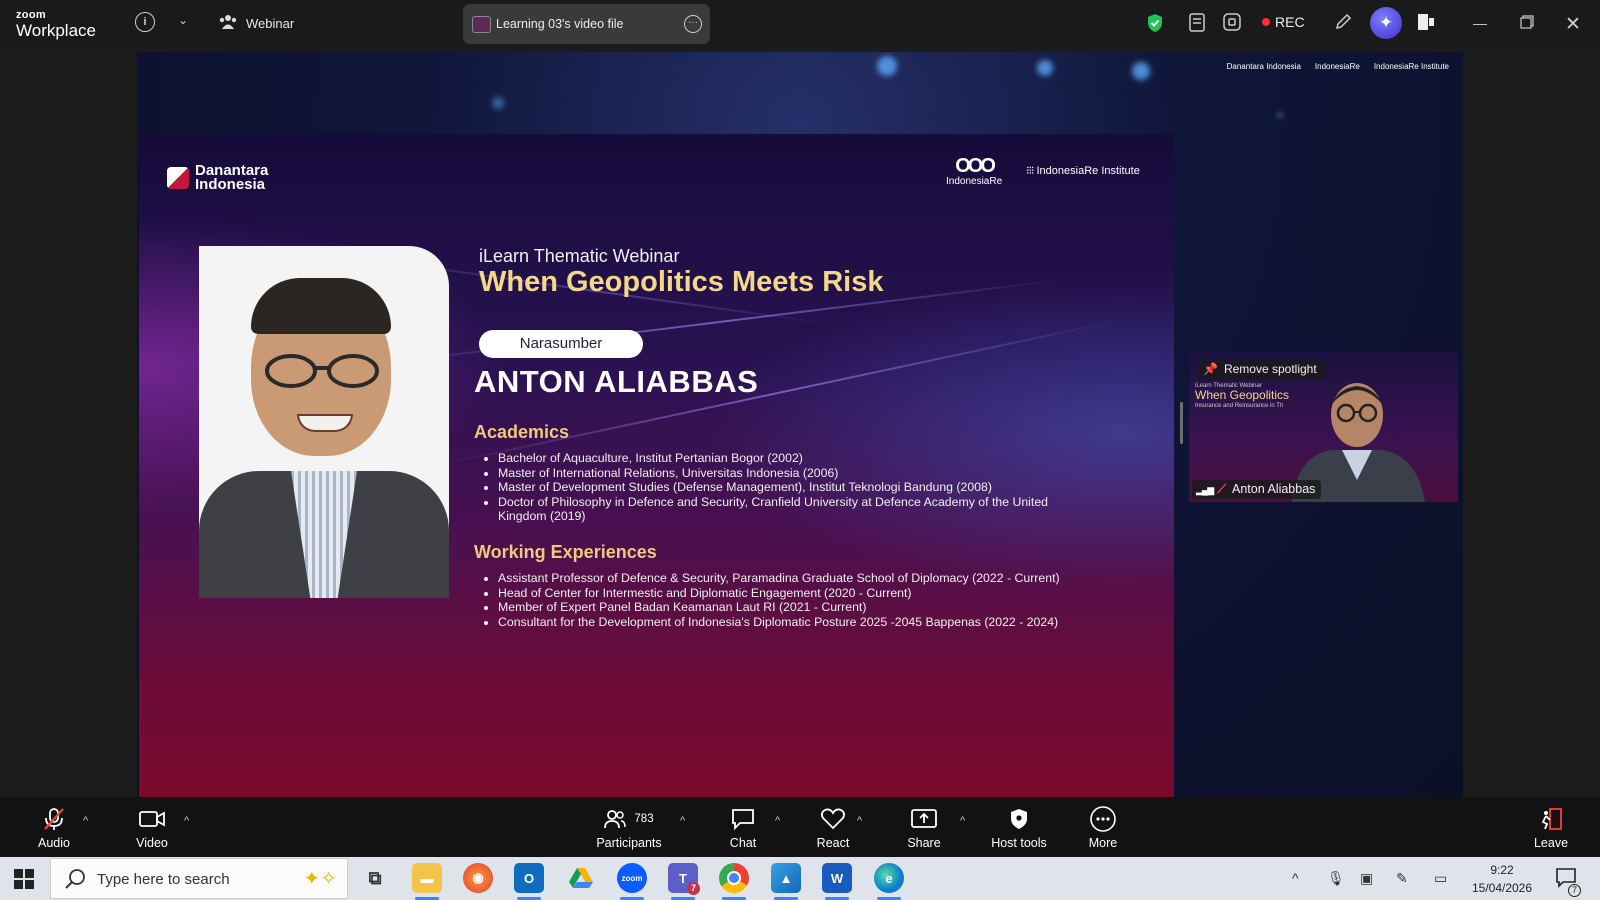  What do you see at coordinates (85, 821) in the screenshot?
I see `audio-options-chevron-icon: ^` at bounding box center [85, 821].